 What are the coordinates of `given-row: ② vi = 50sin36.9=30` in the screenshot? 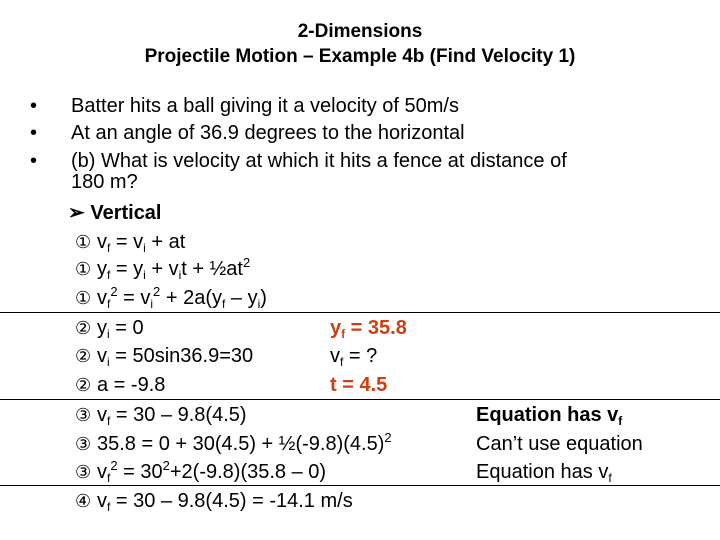 It's located at (164, 357).